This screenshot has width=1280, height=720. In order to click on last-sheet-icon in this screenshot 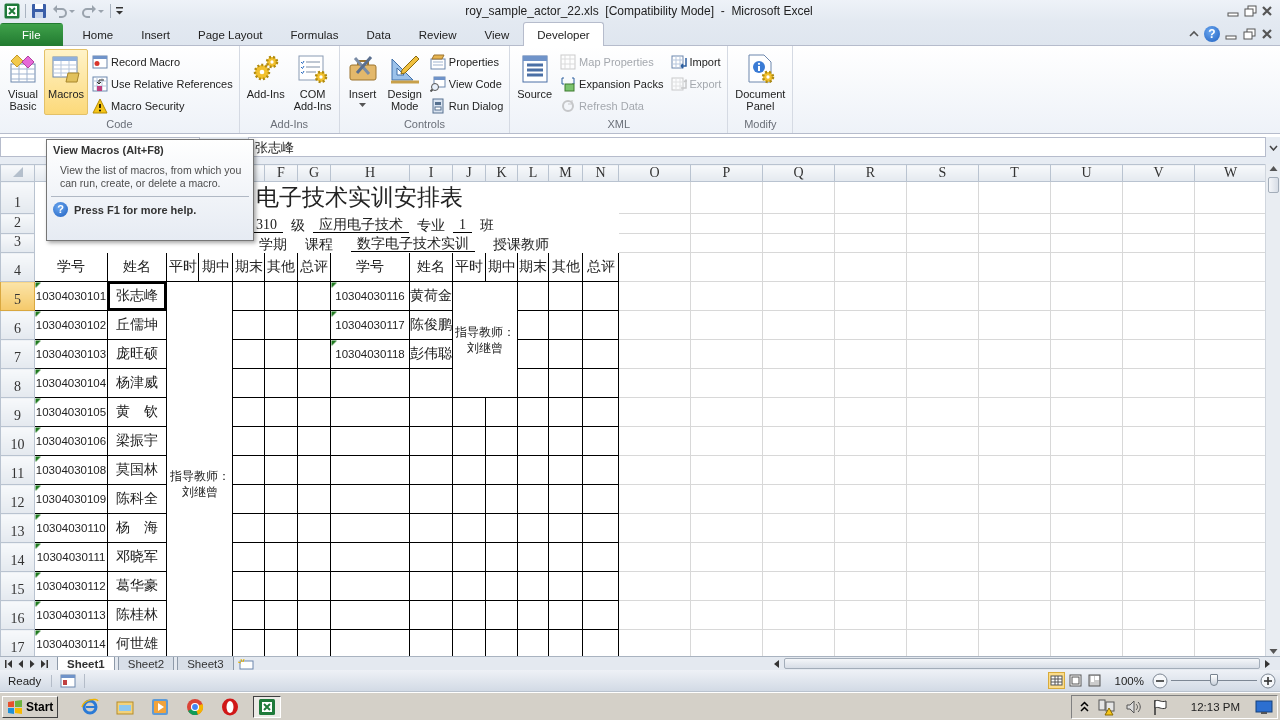, I will do `click(45, 663)`.